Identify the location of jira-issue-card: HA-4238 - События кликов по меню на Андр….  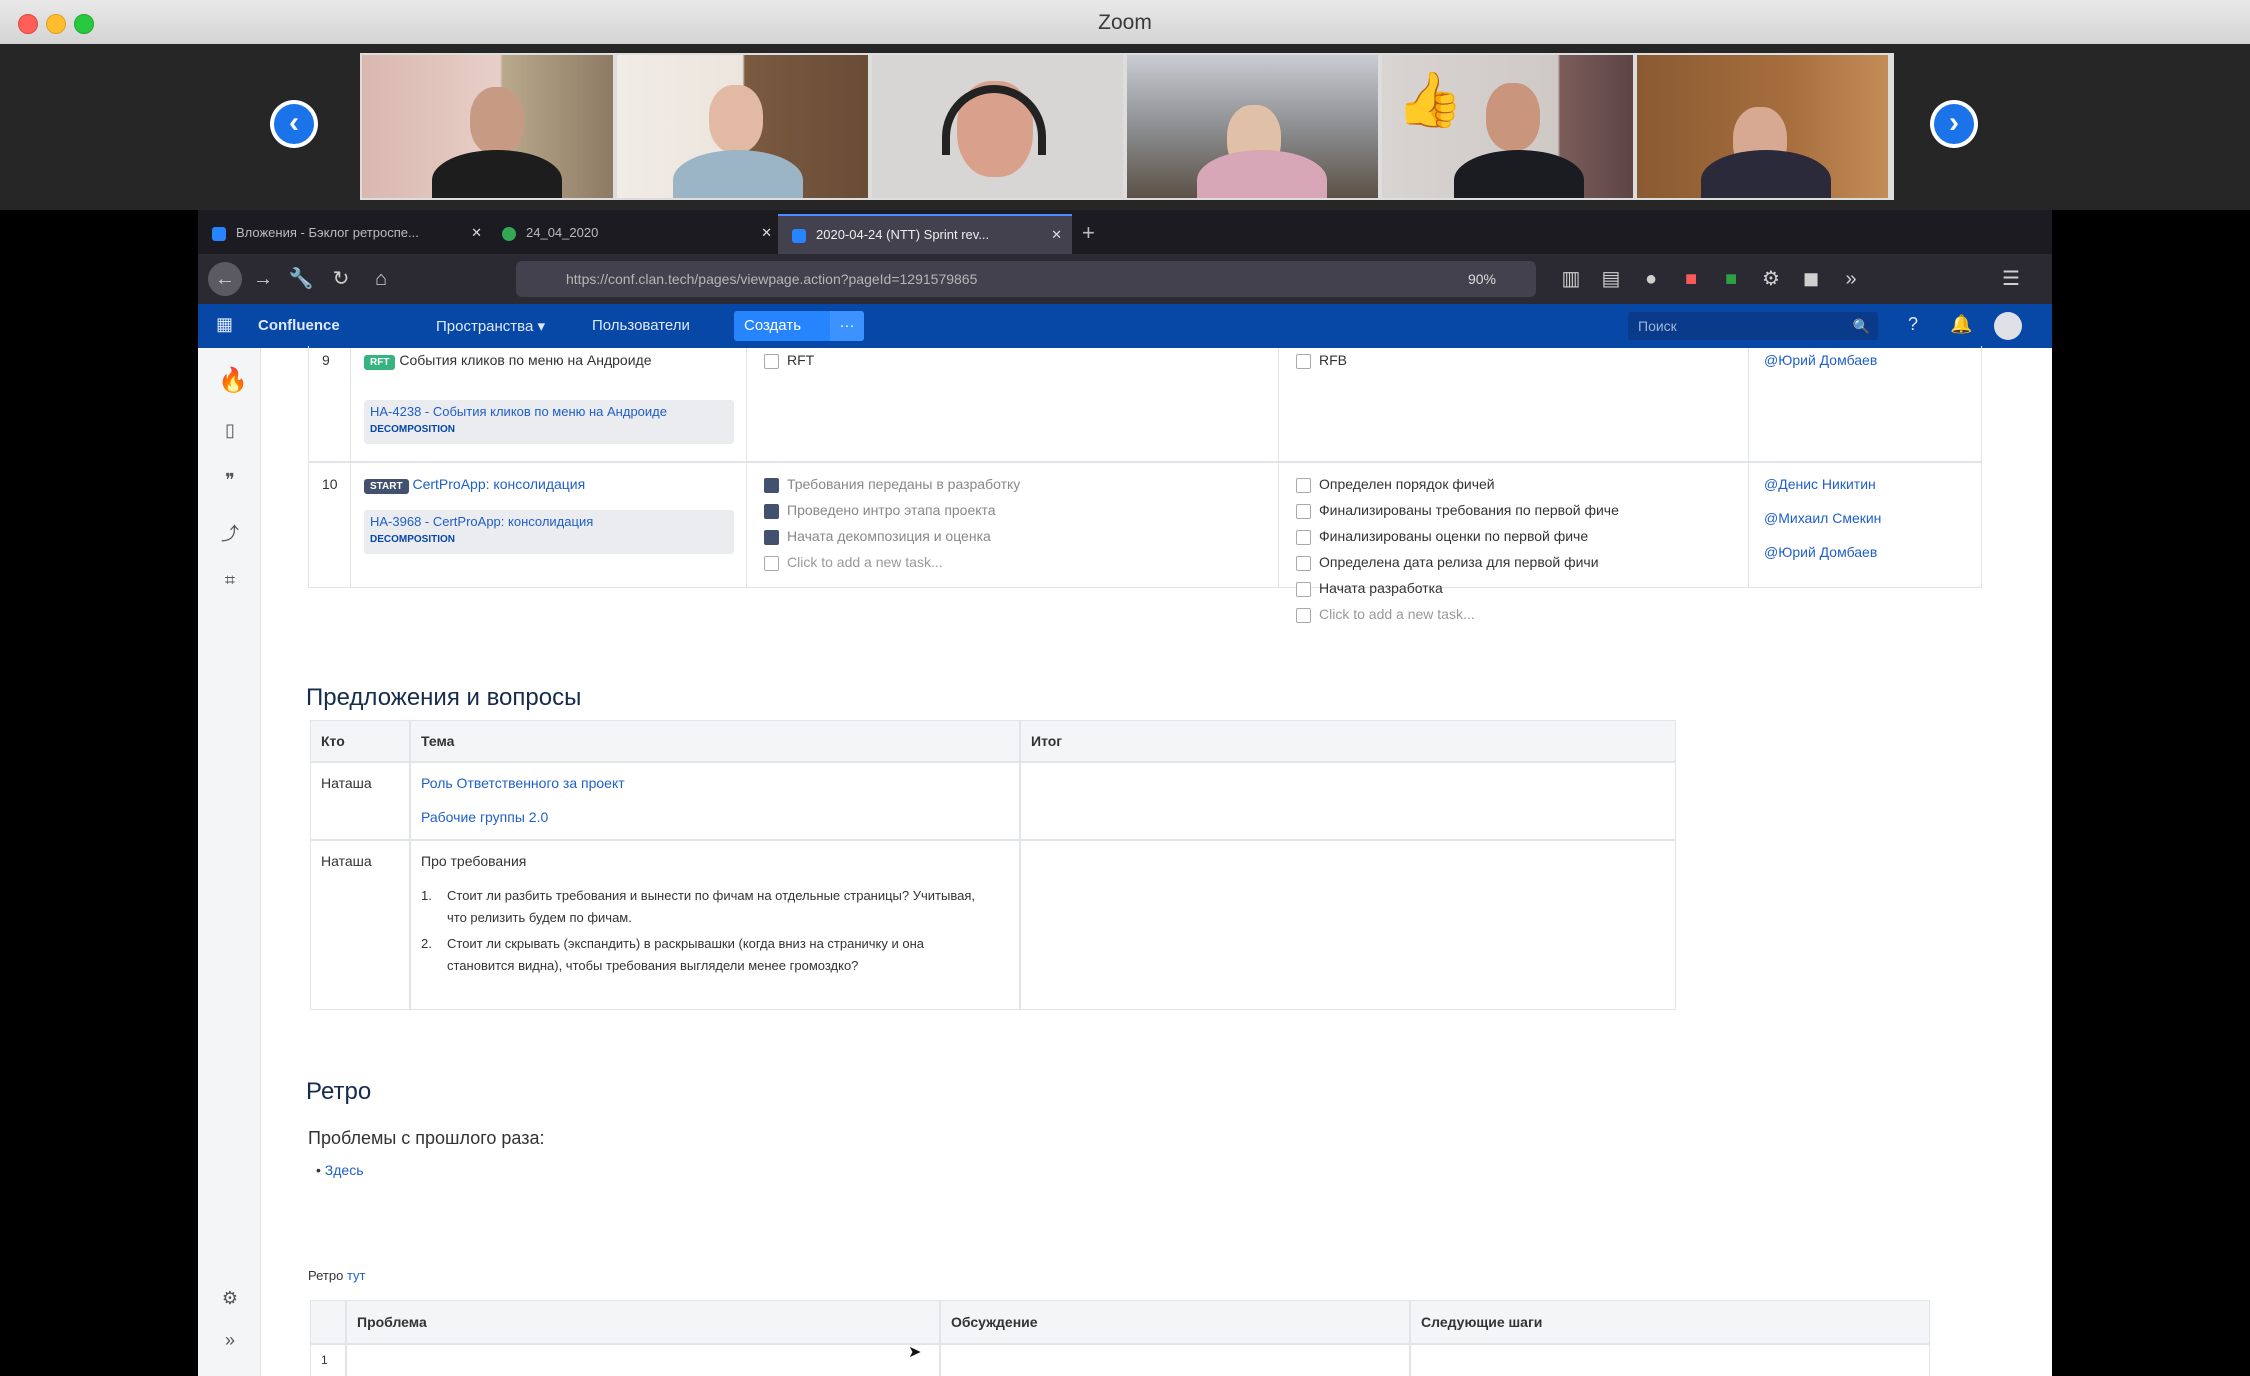
(549, 422).